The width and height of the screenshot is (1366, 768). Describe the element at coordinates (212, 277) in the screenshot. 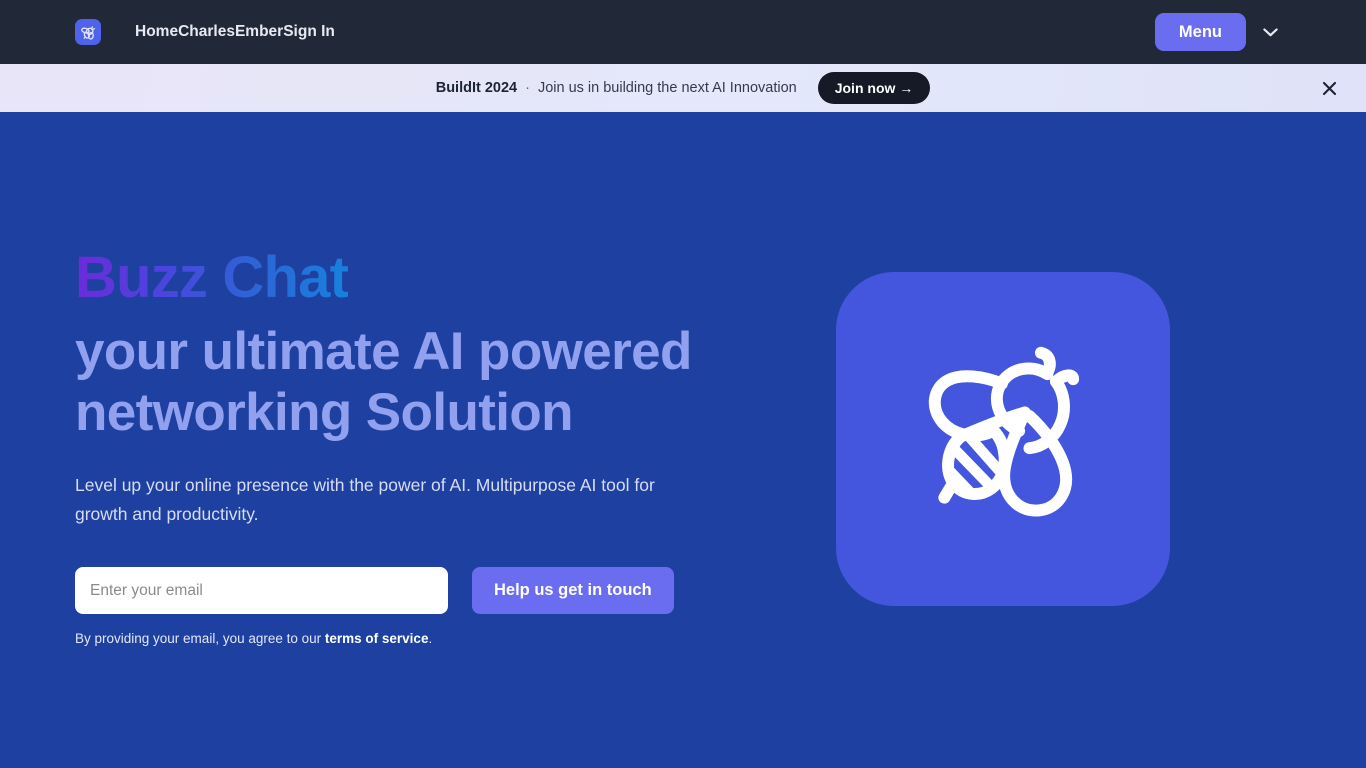

I see `hero-brand-title: Buzz Chat` at that location.